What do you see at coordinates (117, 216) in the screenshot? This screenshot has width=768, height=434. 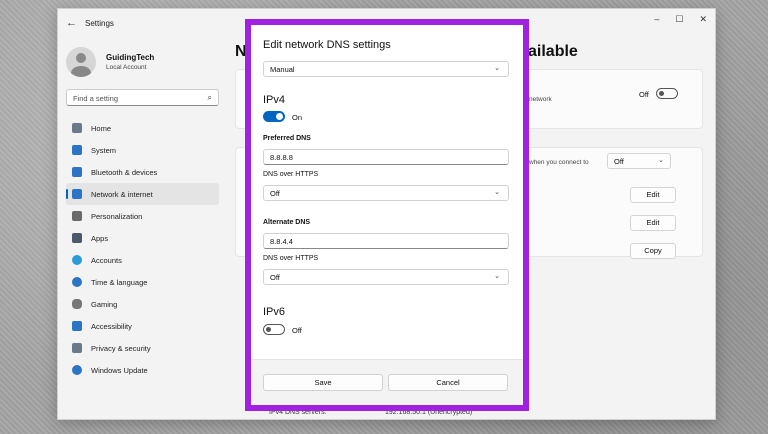 I see `sidebar-item-label: Personalization` at bounding box center [117, 216].